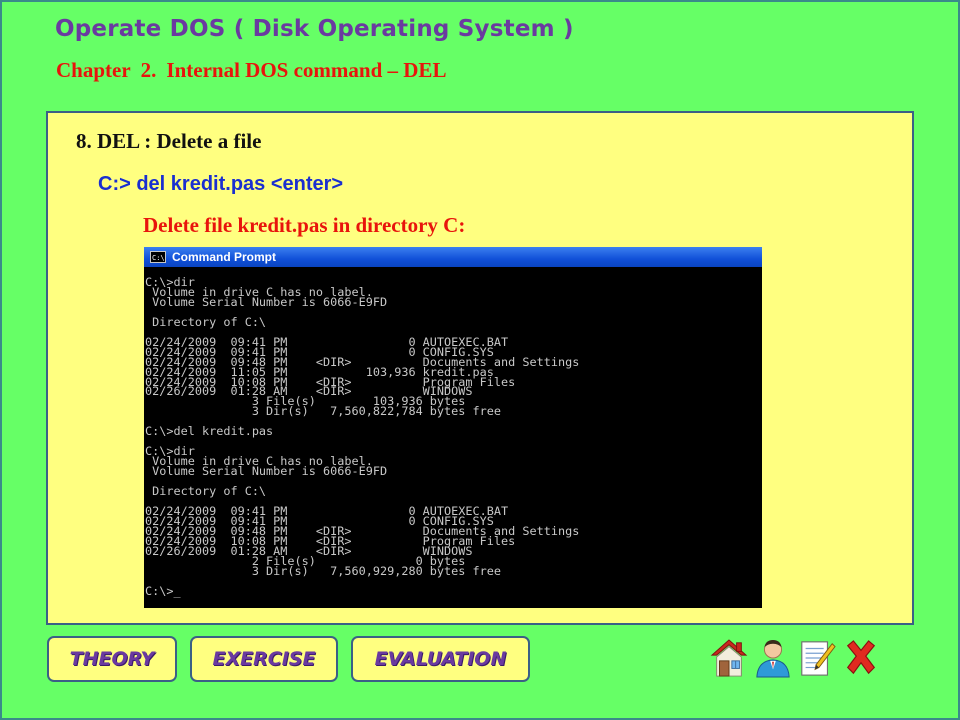  I want to click on chapter-label: Chapter, so click(93, 70).